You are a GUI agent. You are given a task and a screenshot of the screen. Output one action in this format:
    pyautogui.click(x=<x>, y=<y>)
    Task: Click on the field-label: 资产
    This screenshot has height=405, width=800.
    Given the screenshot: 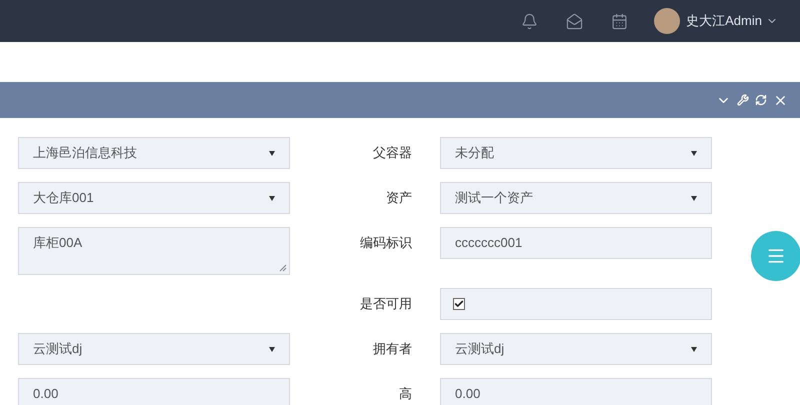 What is the action you would take?
    pyautogui.click(x=399, y=198)
    